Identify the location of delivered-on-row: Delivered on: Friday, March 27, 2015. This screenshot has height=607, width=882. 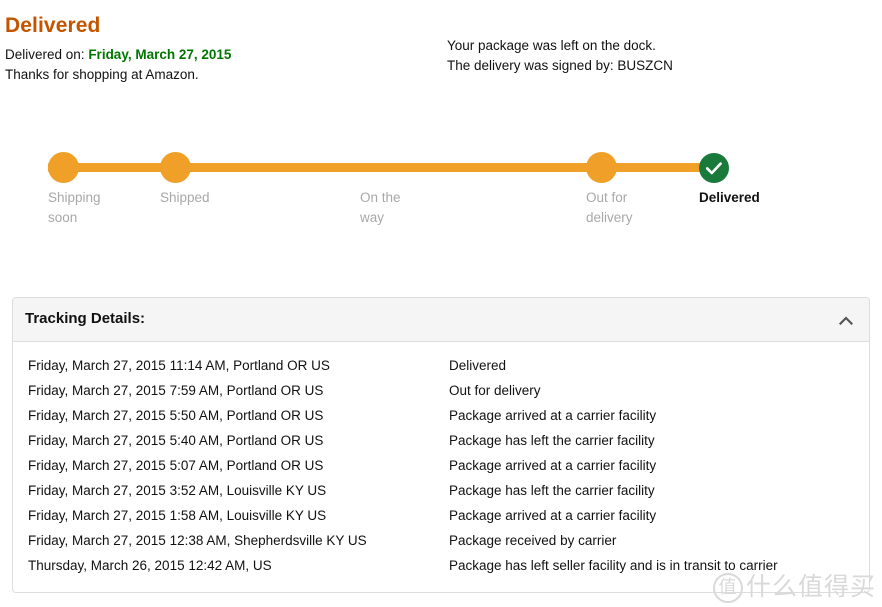
(118, 54).